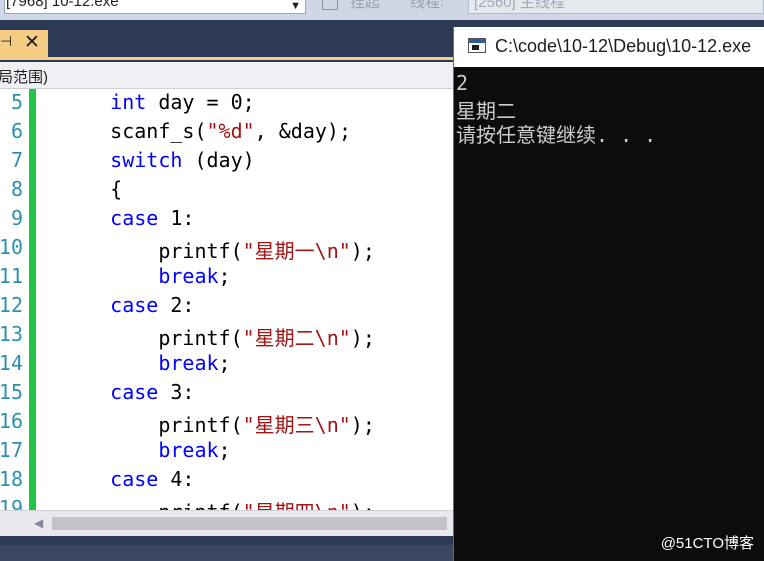 This screenshot has width=764, height=561. I want to click on code-text: printf("星期三\n");, so click(218, 423).